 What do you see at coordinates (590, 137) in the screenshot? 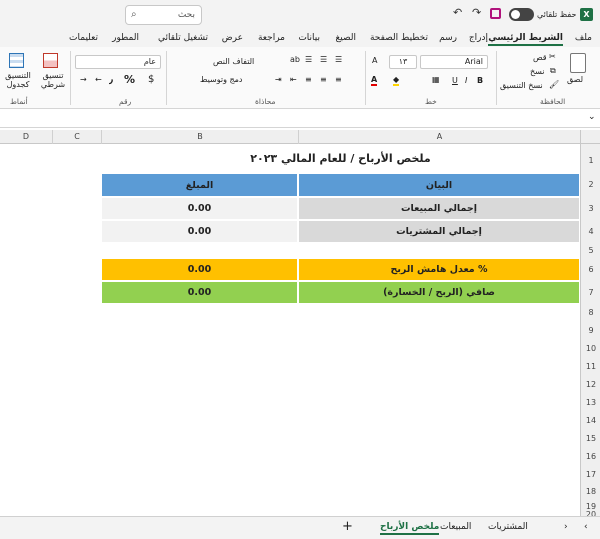
I see `select-all-corner` at bounding box center [590, 137].